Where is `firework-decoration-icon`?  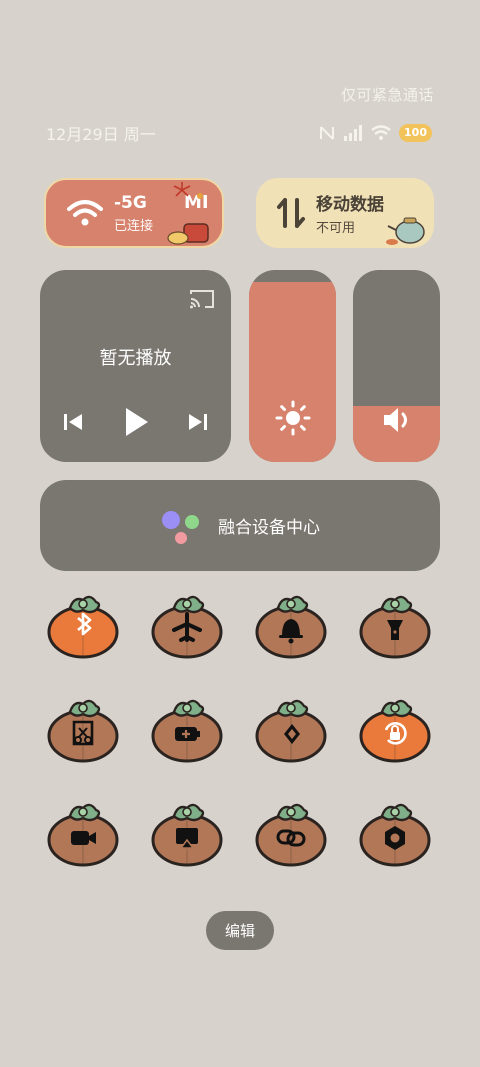 firework-decoration-icon is located at coordinates (188, 213).